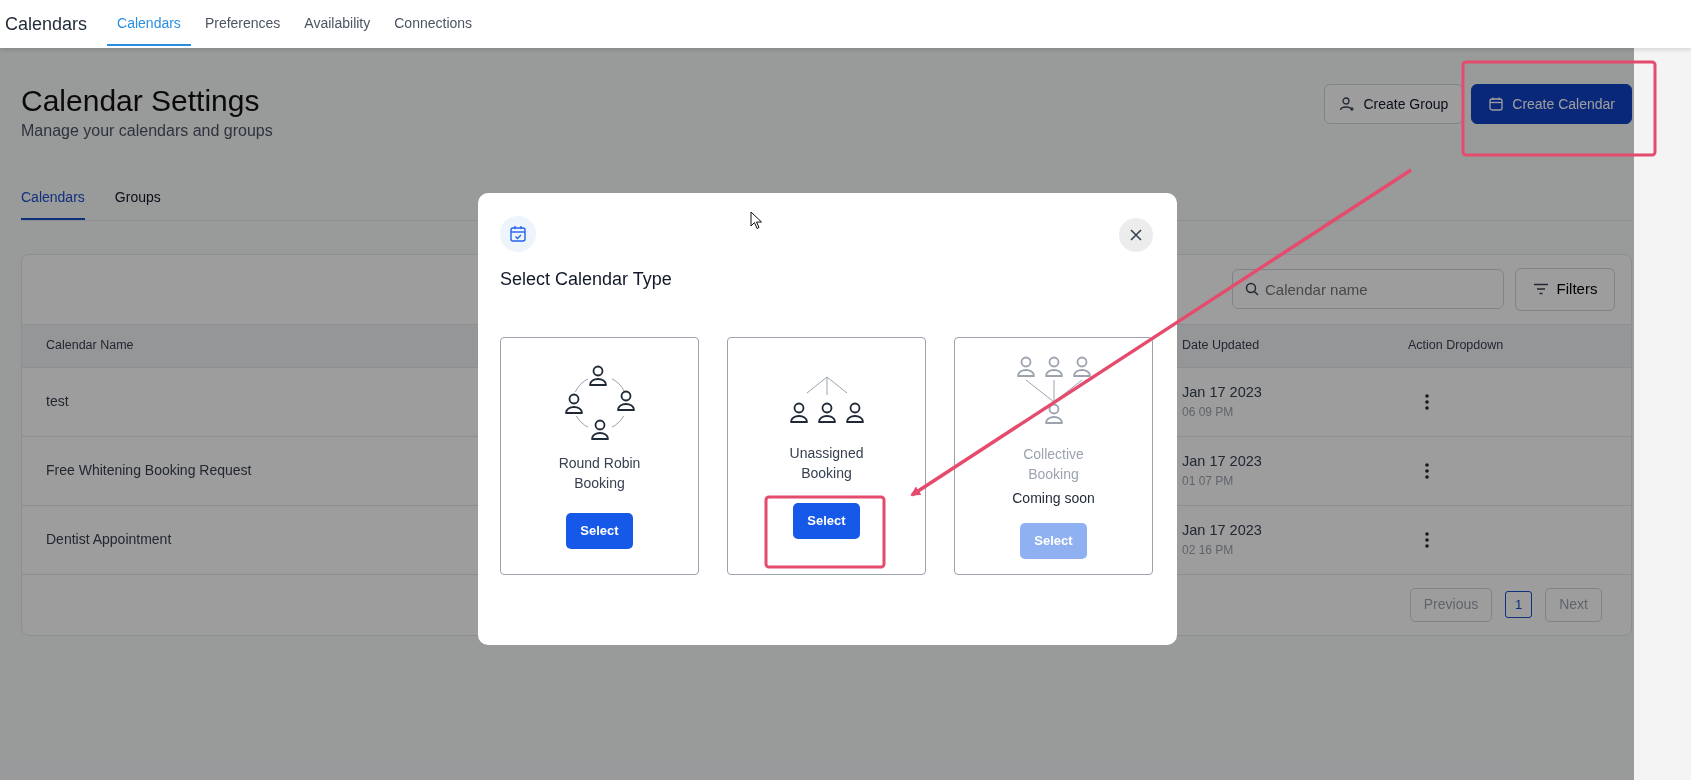 The width and height of the screenshot is (1691, 780). I want to click on page-number: 1, so click(1519, 604).